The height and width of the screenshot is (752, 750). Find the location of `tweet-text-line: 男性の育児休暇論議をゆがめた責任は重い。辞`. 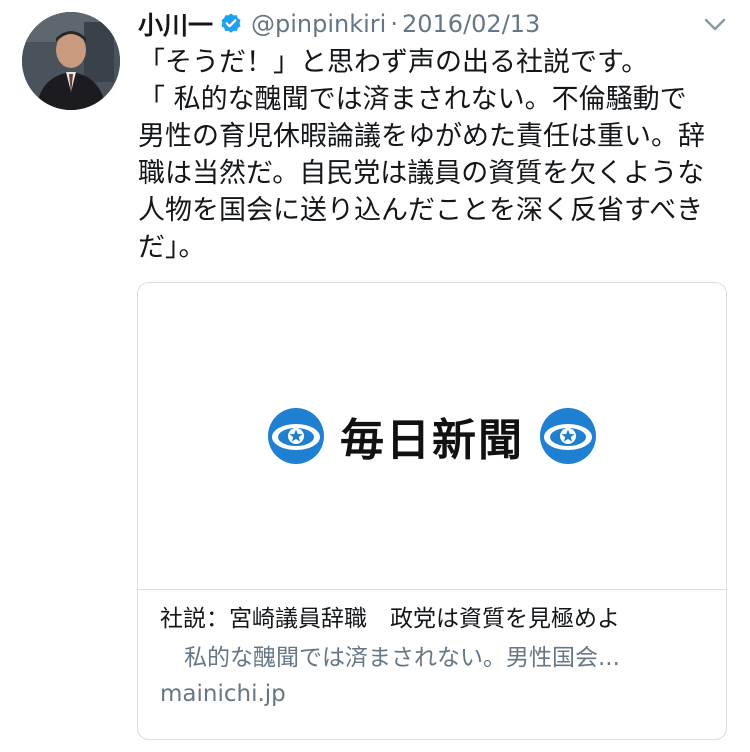

tweet-text-line: 男性の育児休暇論議をゆがめた責任は重い。辞 is located at coordinates (421, 136).